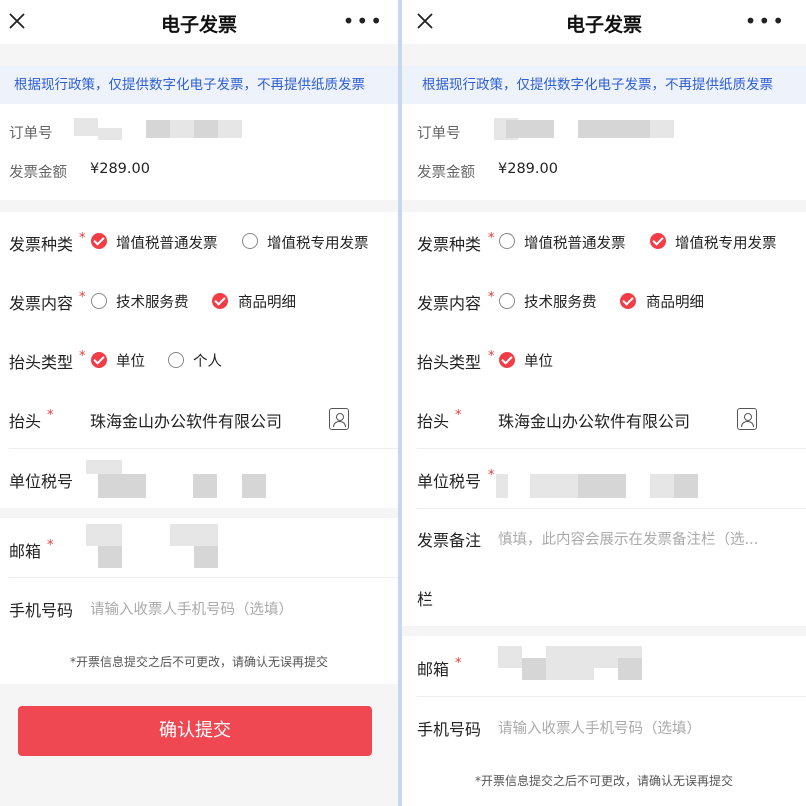 The height and width of the screenshot is (806, 806). I want to click on remark-label: 发票备注, so click(449, 540).